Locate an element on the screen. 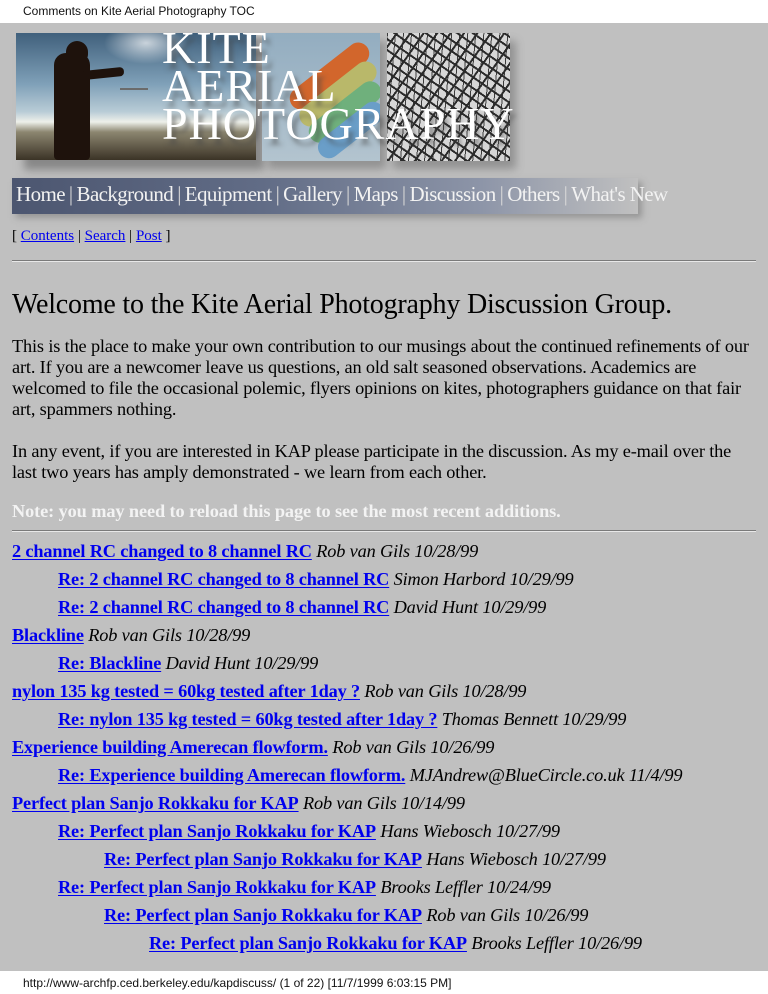  thread-author: Simon Harbord is located at coordinates (449, 579).